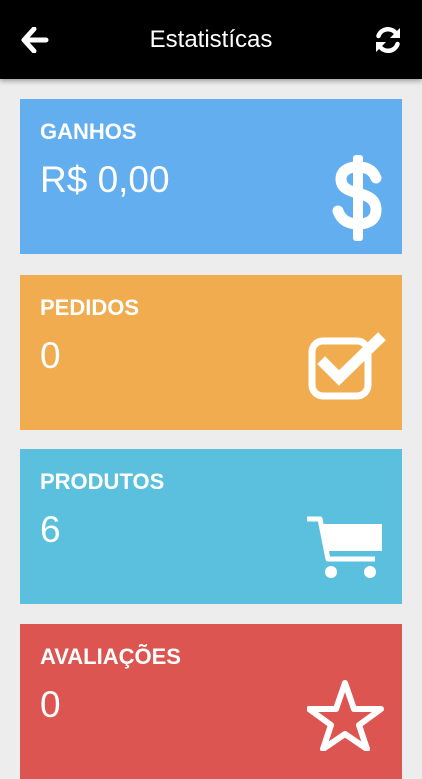  Describe the element at coordinates (50, 355) in the screenshot. I see `card-pedidos-value: 0` at that location.